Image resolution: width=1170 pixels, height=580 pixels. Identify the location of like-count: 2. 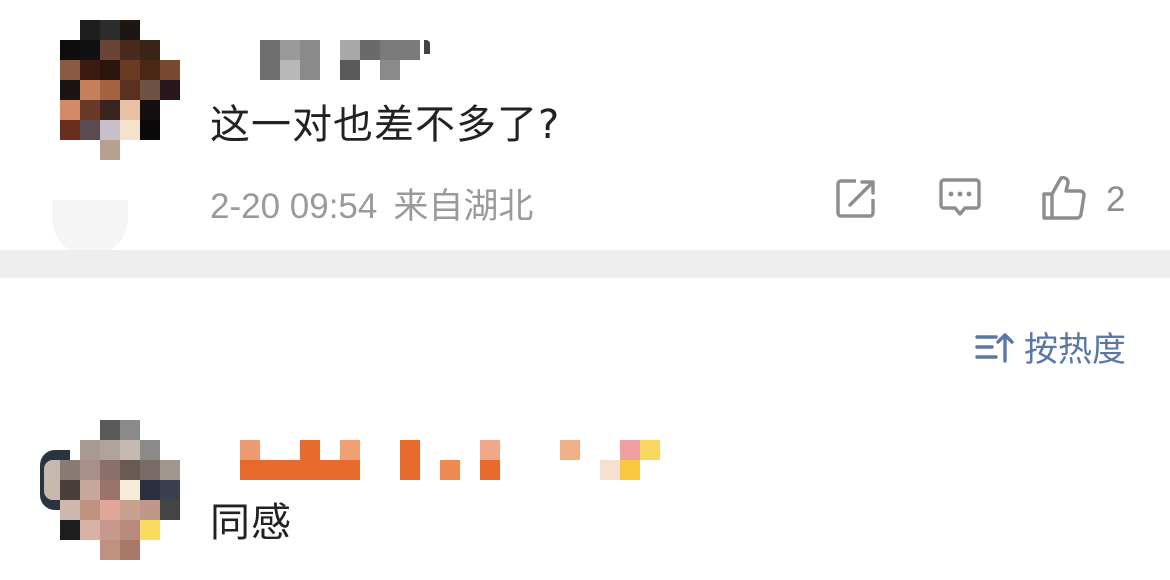
(1116, 199).